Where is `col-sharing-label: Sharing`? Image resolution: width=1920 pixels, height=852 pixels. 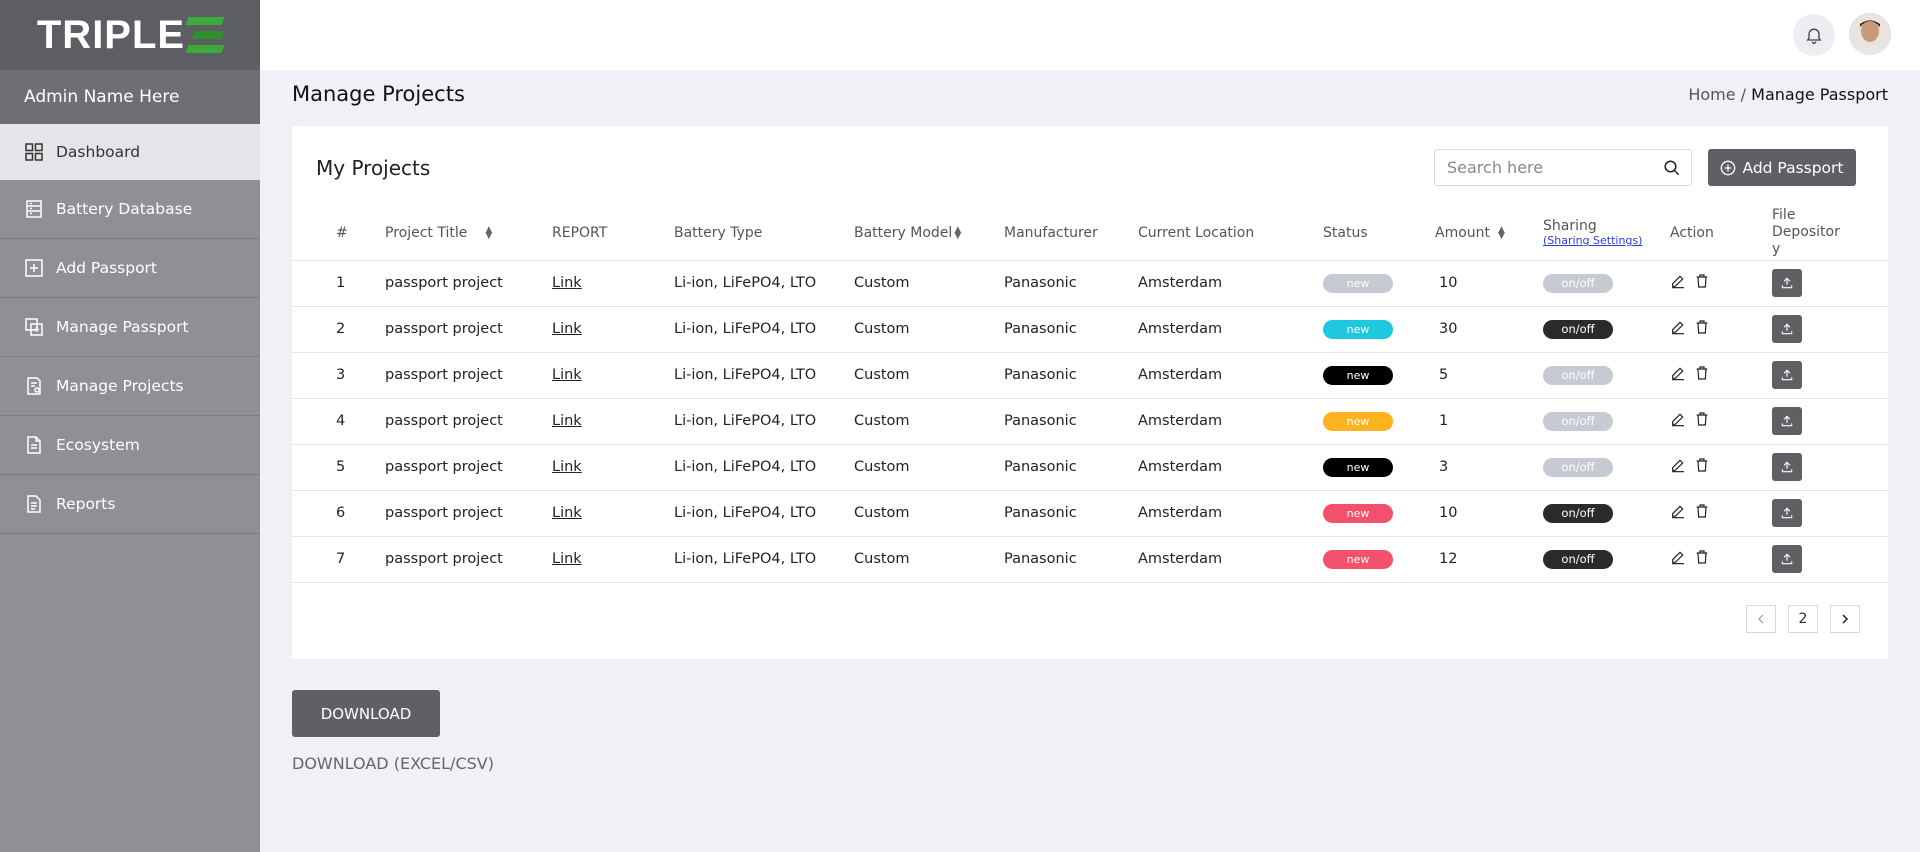 col-sharing-label: Sharing is located at coordinates (1570, 226).